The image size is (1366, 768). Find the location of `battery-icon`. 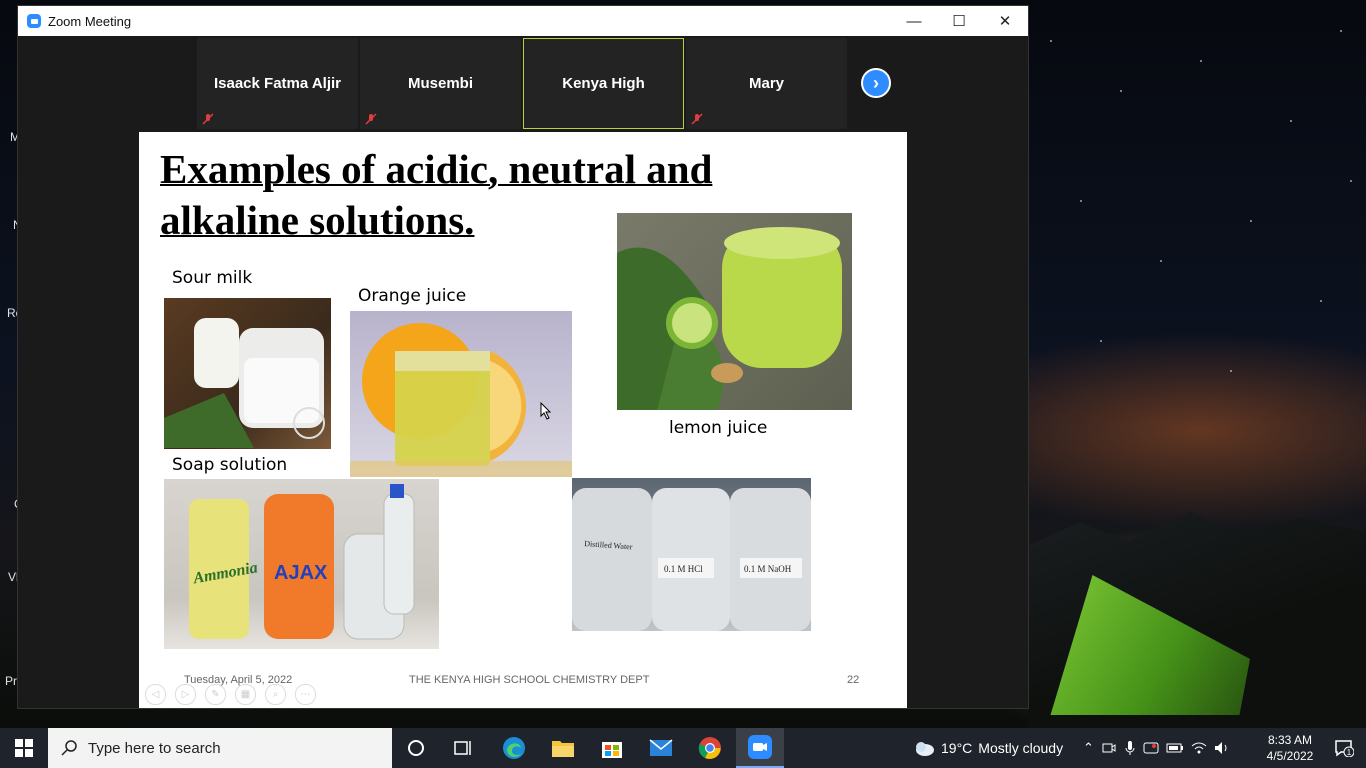

battery-icon is located at coordinates (1175, 748).